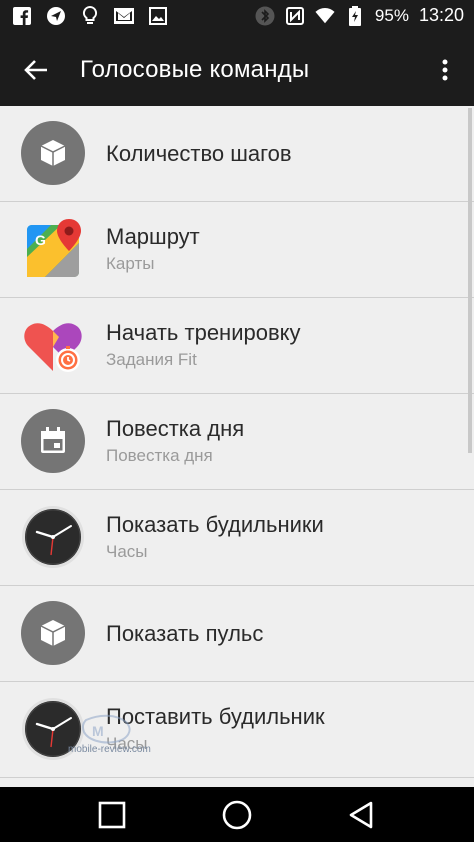 This screenshot has height=842, width=474. Describe the element at coordinates (237, 538) in the screenshot. I see `list-item: Показать будильники Часы` at that location.